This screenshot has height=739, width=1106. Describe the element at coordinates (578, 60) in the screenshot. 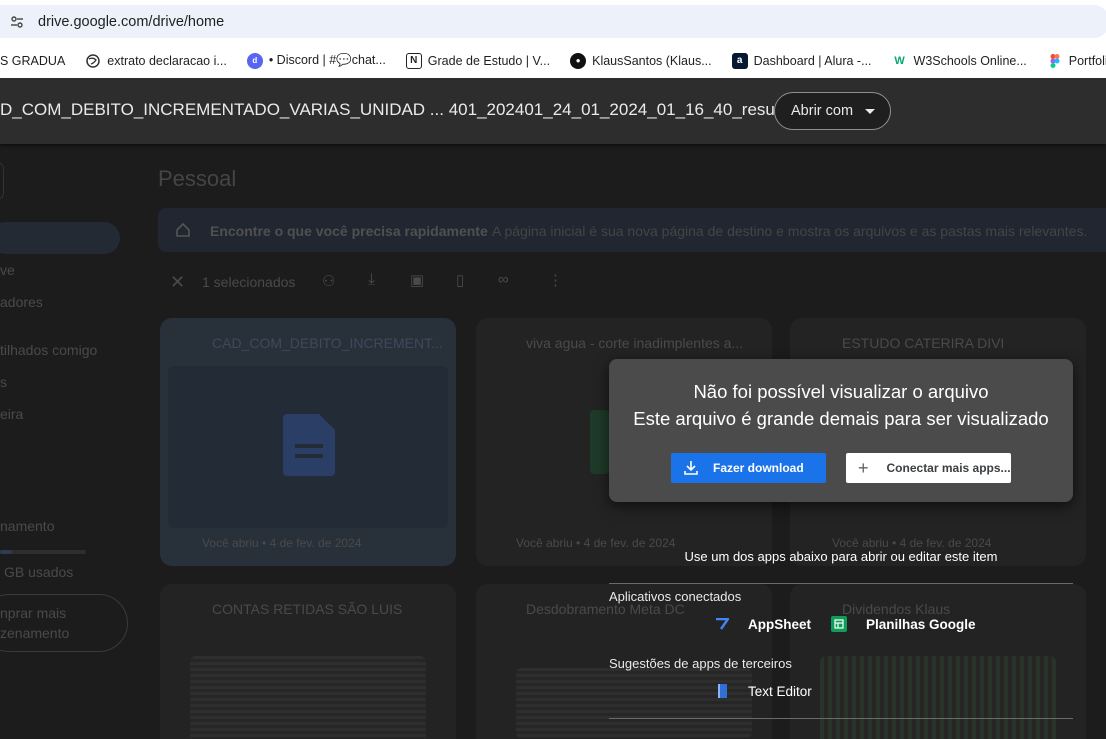

I see `github-icon: ●` at that location.